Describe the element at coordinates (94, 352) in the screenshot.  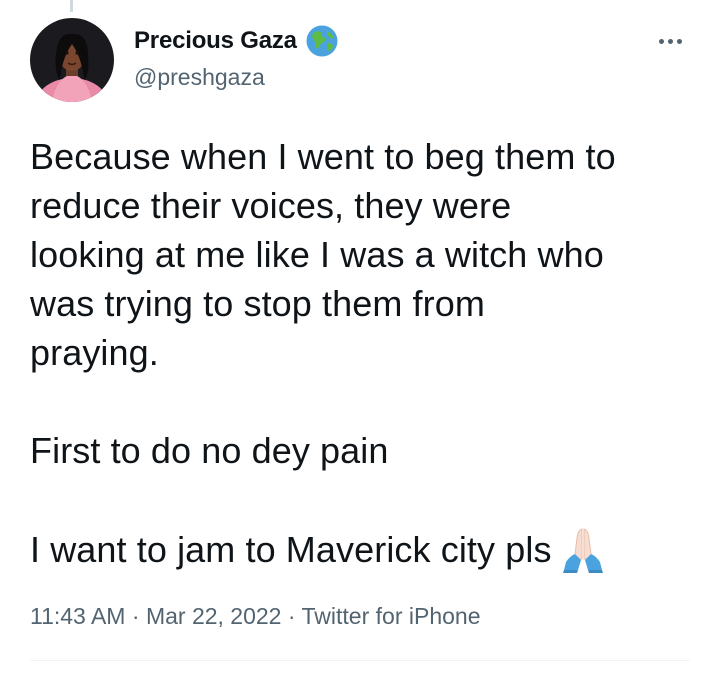
I see `tweet-line: praying.` at that location.